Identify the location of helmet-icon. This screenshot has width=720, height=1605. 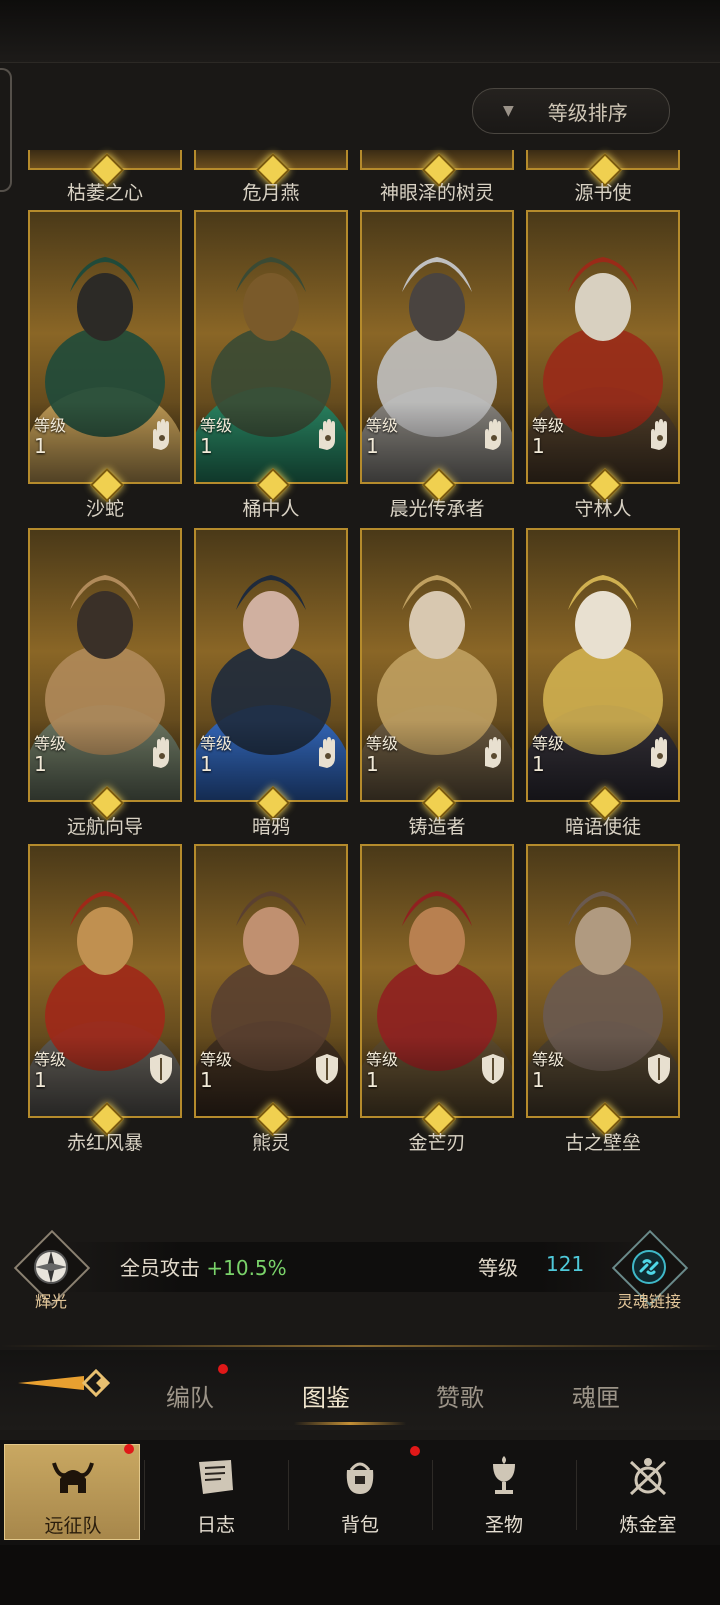
(73, 1477).